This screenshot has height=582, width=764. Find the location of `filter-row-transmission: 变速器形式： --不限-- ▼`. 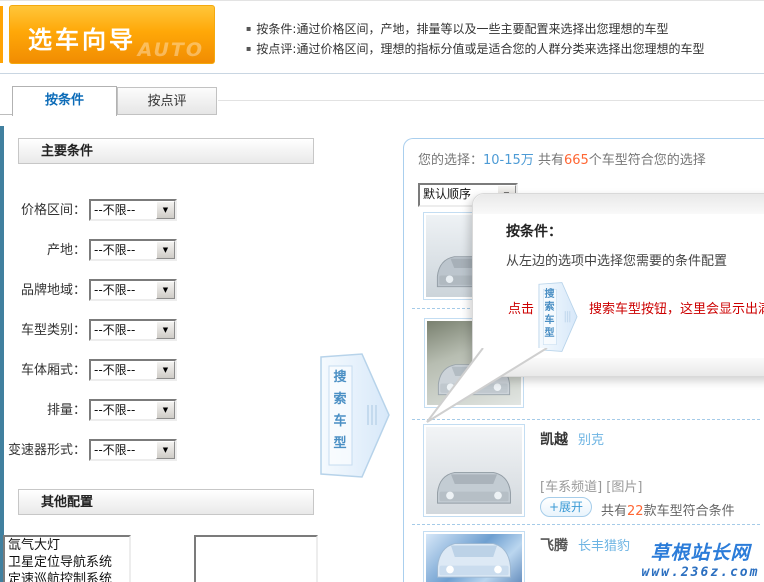

filter-row-transmission: 变速器形式： --不限-- ▼ is located at coordinates (88, 451).